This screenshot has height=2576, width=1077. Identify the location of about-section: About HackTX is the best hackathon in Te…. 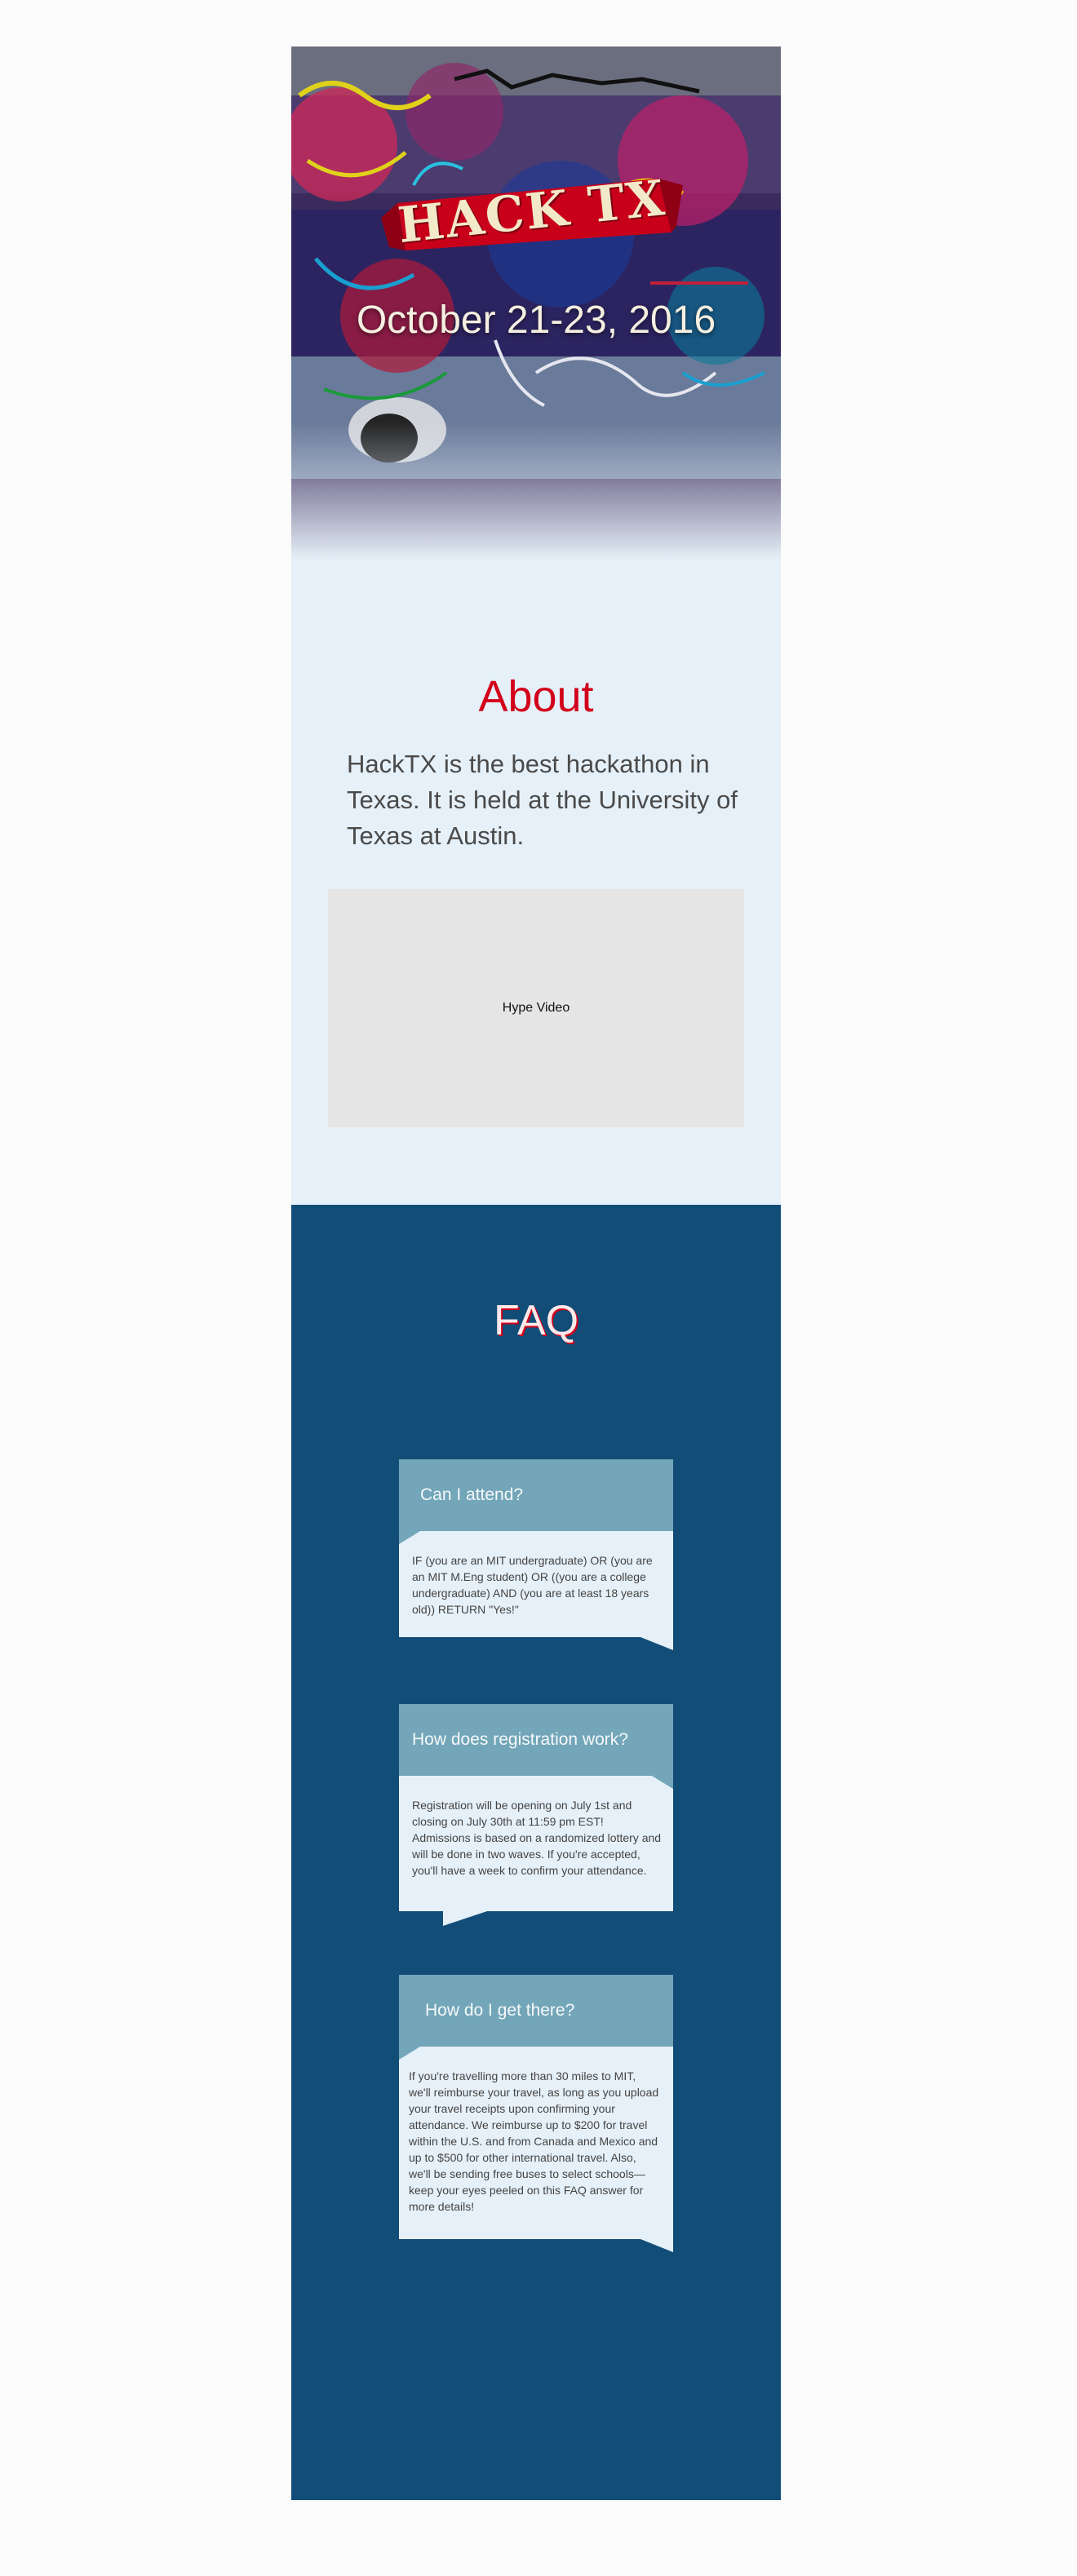
(536, 882).